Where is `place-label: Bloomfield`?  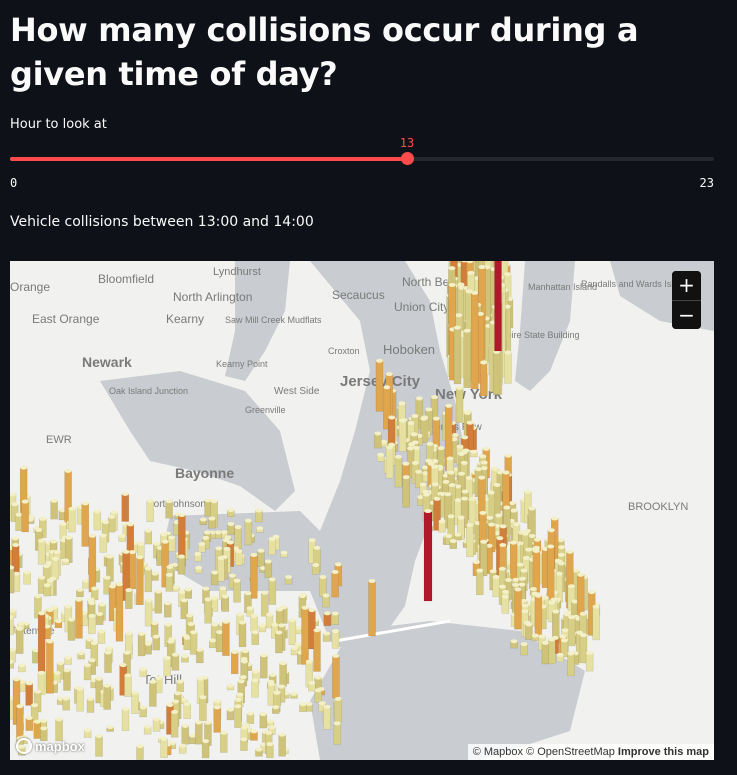 place-label: Bloomfield is located at coordinates (126, 279).